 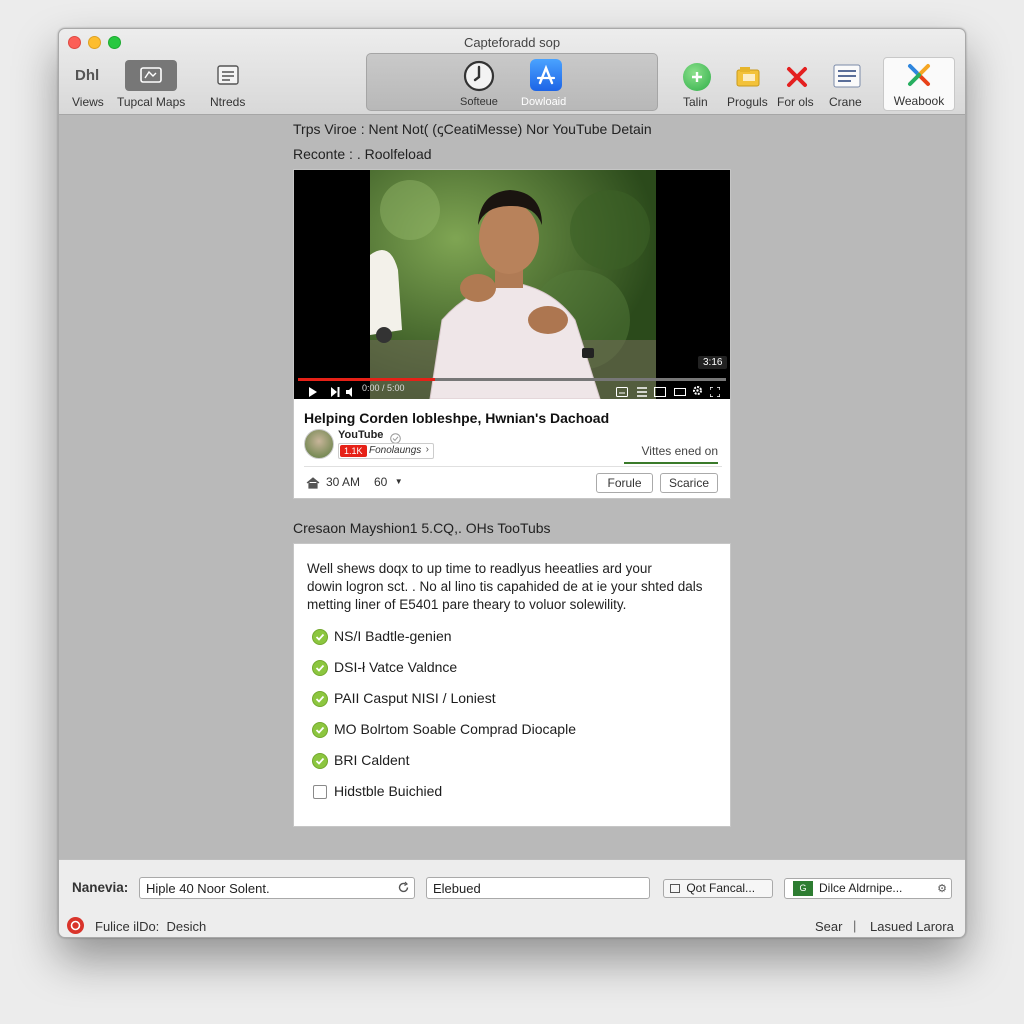 What do you see at coordinates (912, 926) in the screenshot?
I see `lasued-link: Lasued Larora` at bounding box center [912, 926].